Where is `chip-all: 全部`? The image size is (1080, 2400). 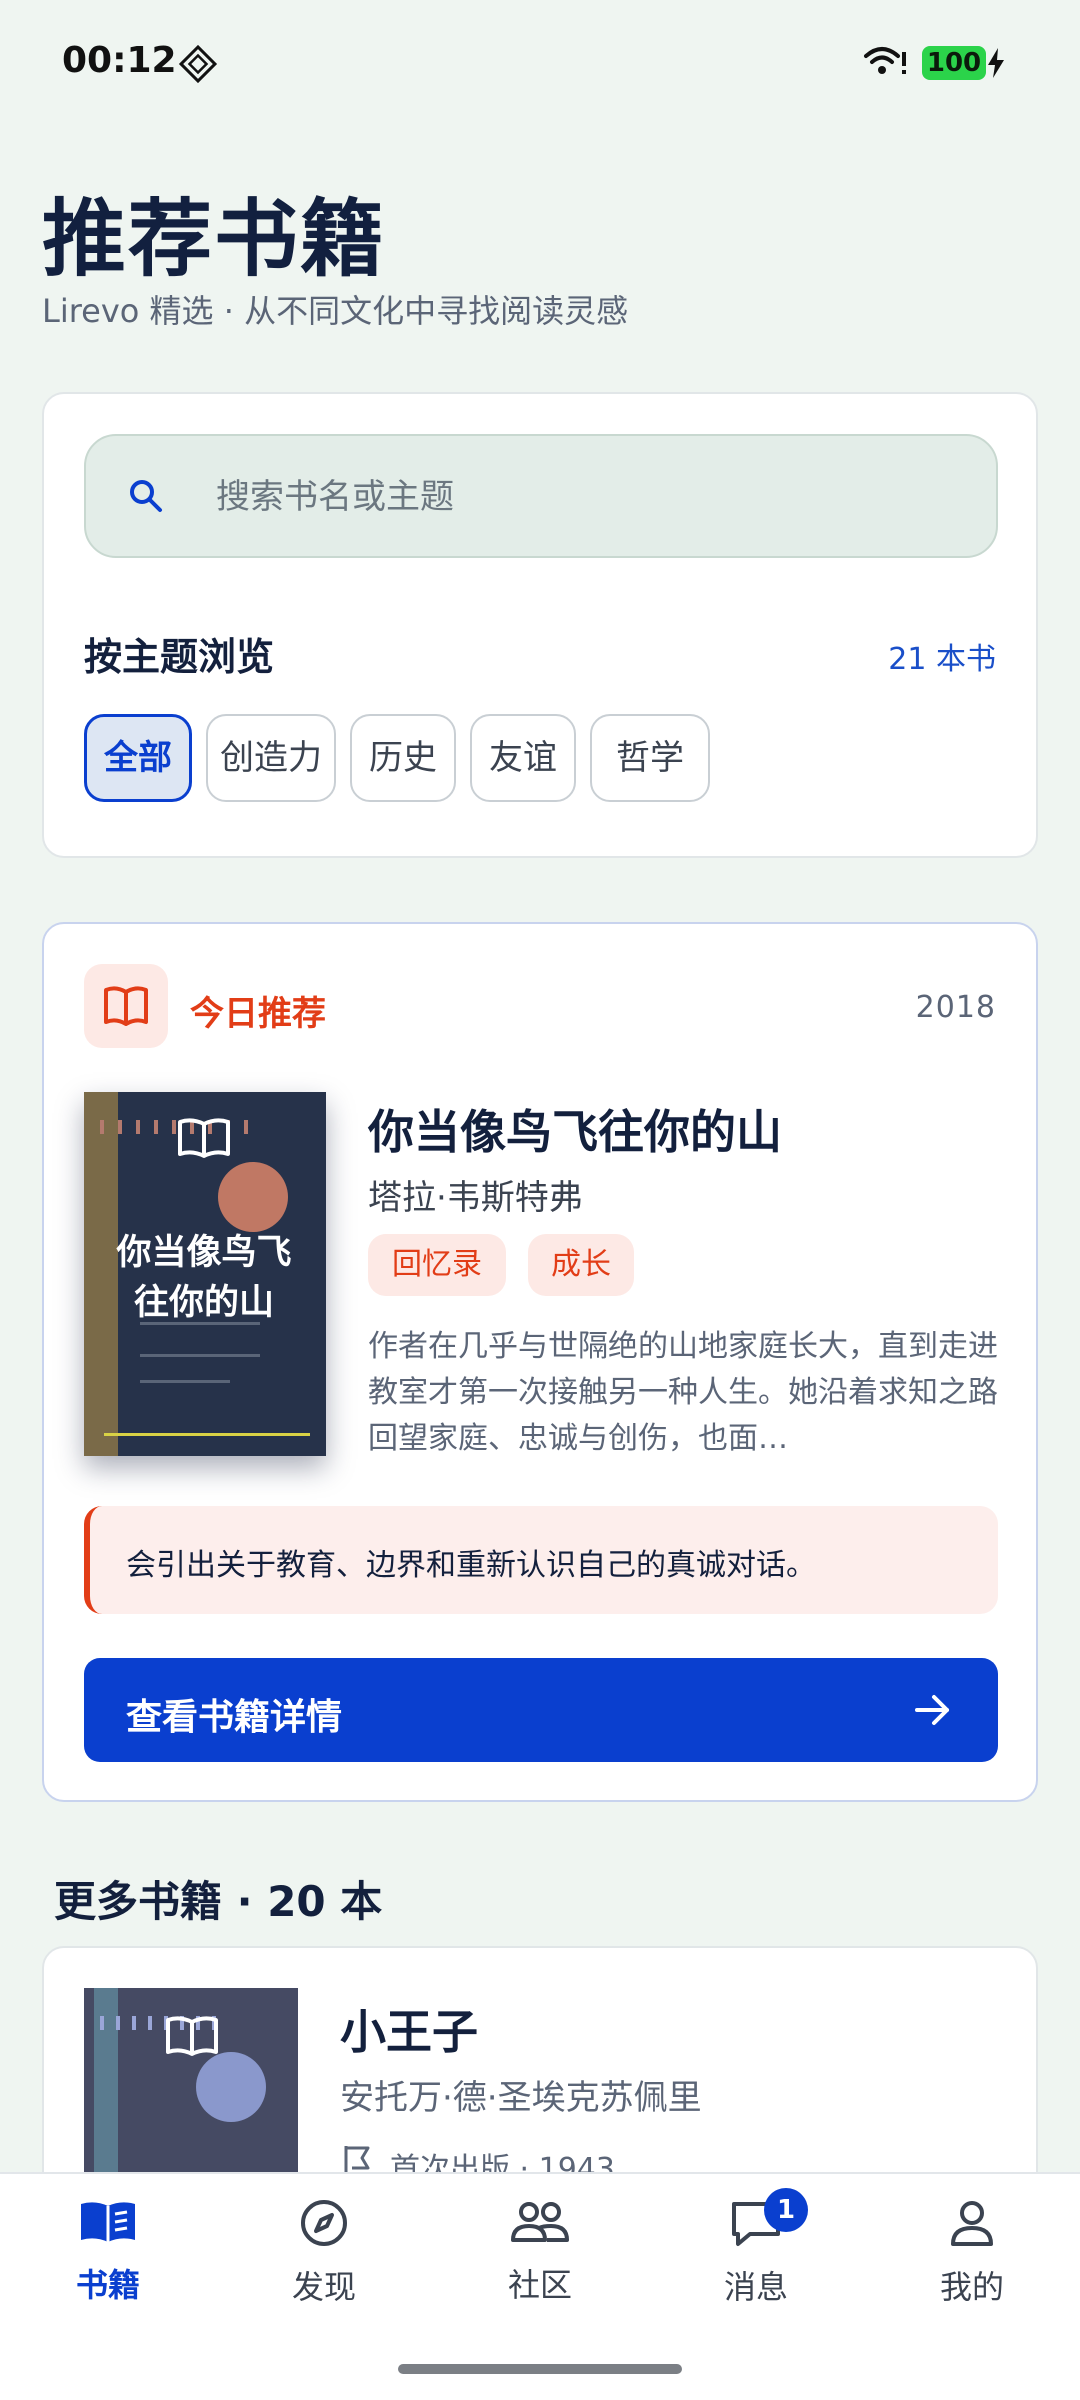 chip-all: 全部 is located at coordinates (138, 758).